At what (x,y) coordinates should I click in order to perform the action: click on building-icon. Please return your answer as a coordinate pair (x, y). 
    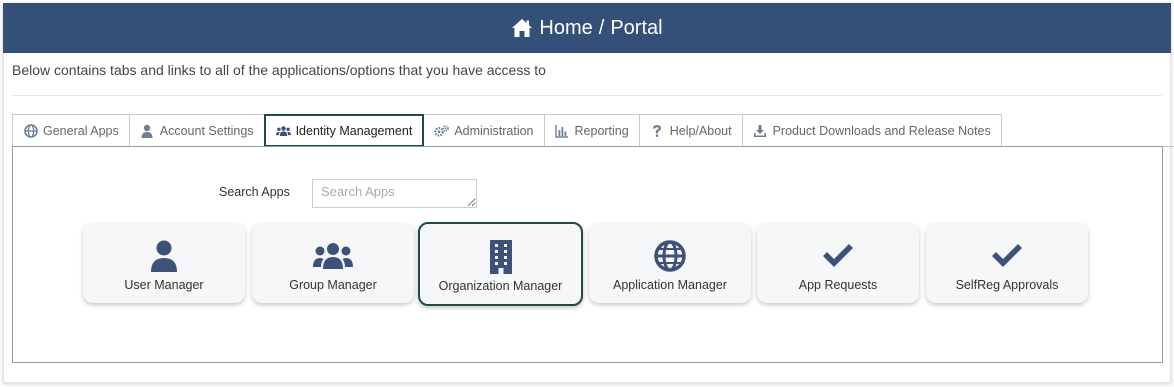
    Looking at the image, I should click on (501, 257).